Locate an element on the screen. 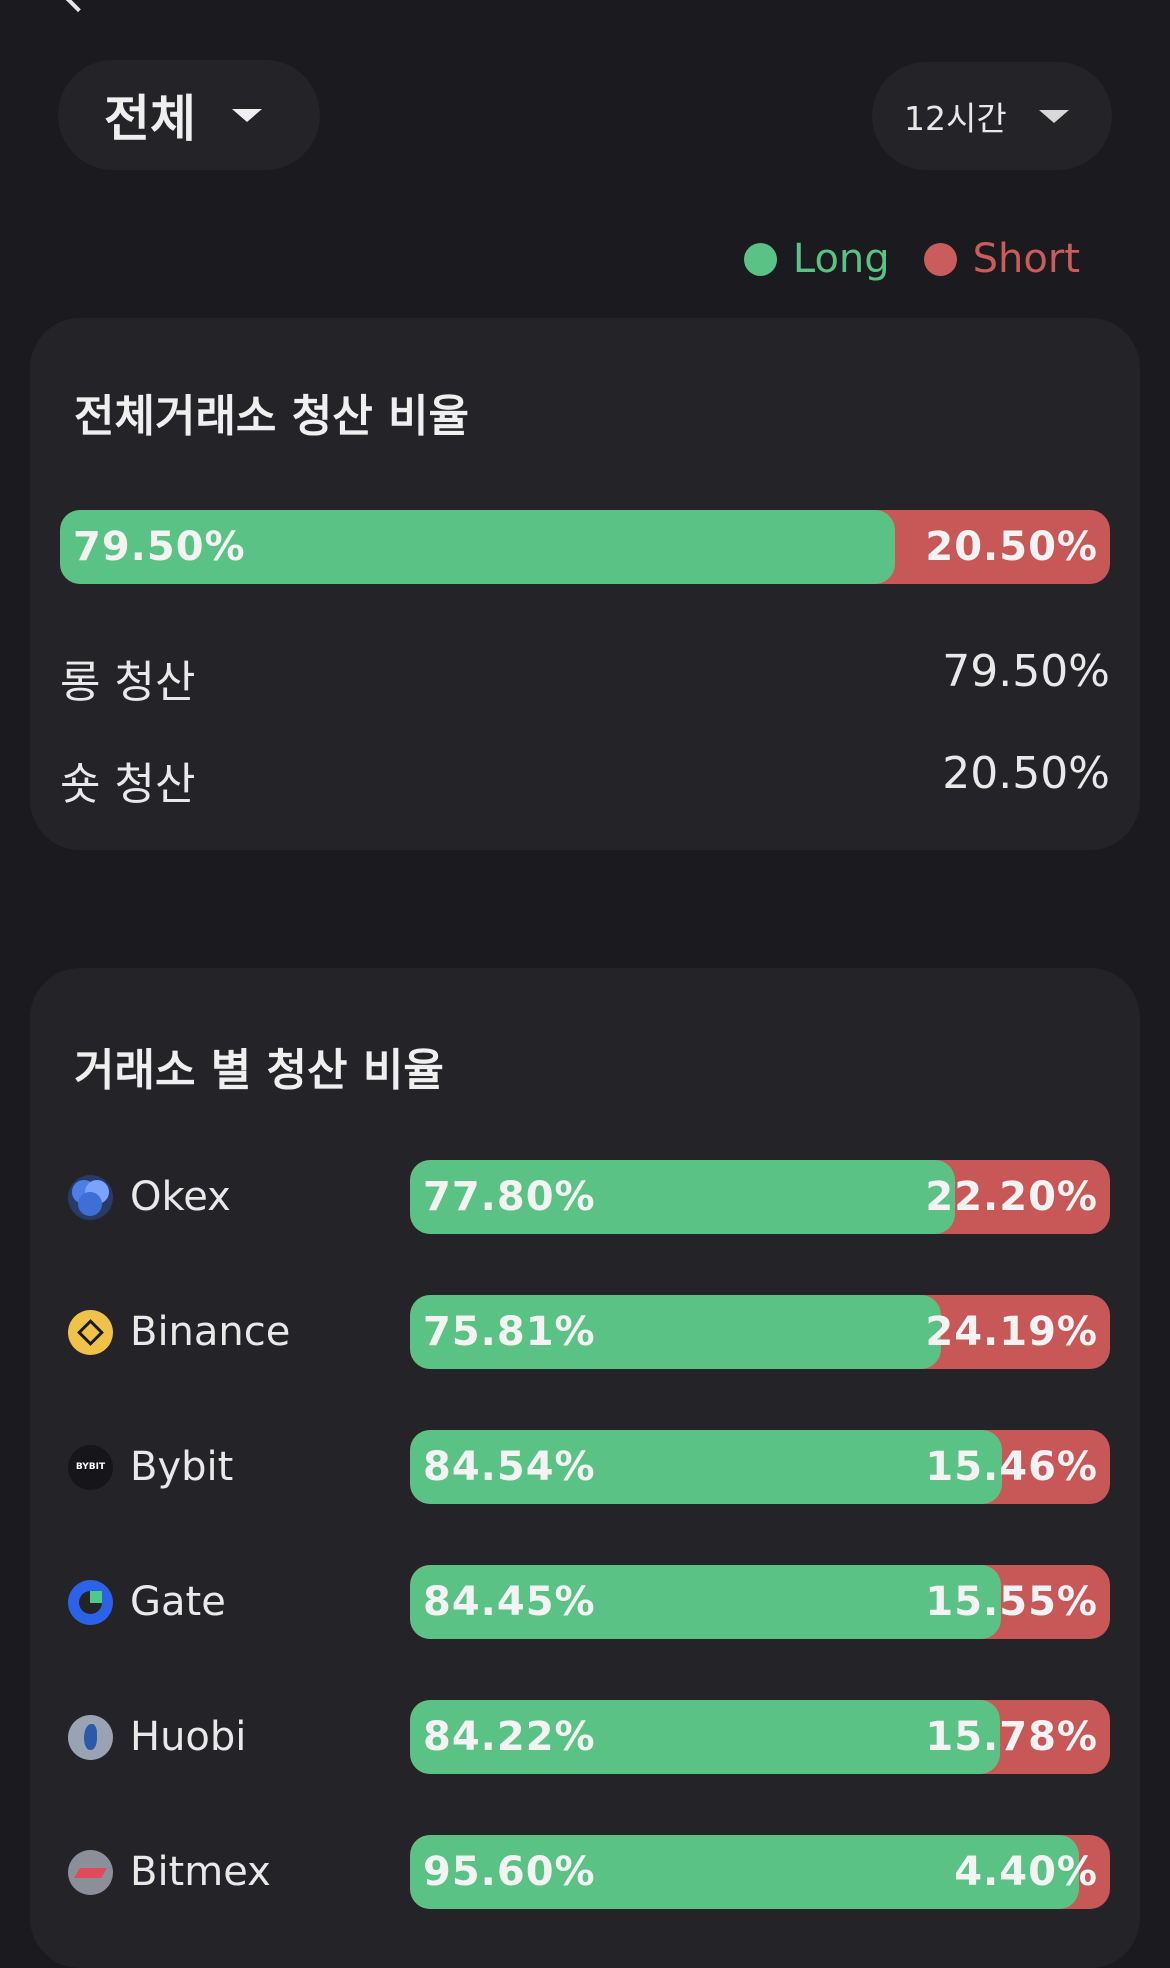 This screenshot has height=1968, width=1170. exchange-name: Bybit is located at coordinates (182, 1467).